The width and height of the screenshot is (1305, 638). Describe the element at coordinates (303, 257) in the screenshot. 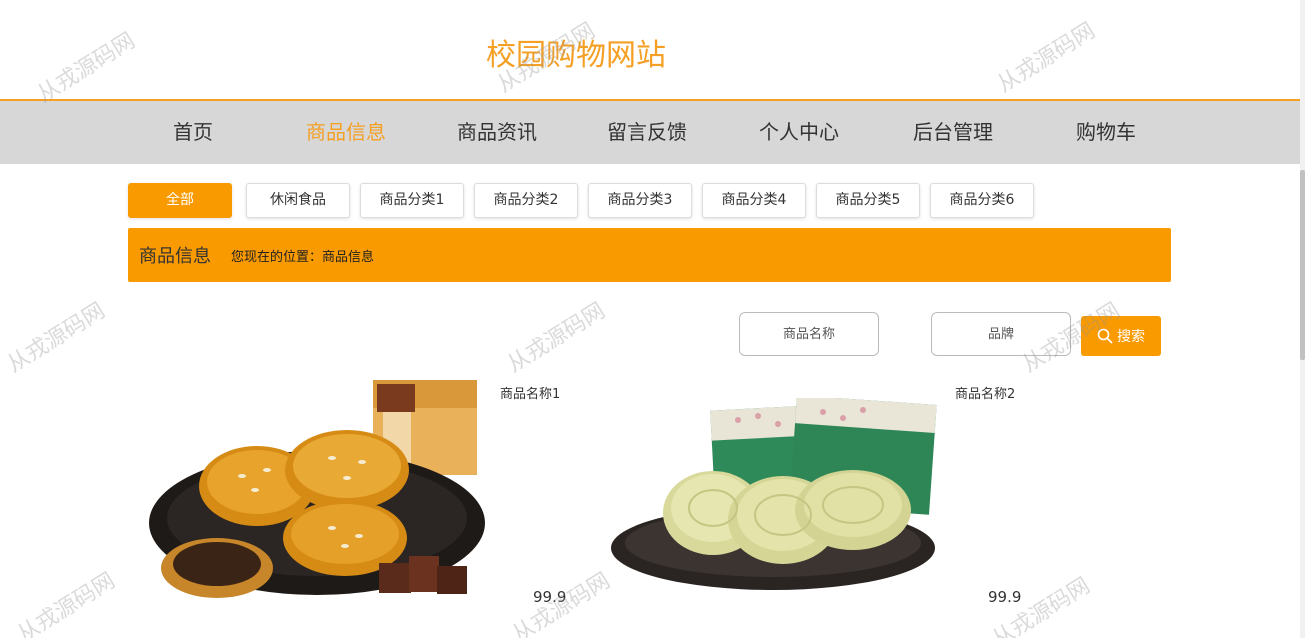

I see `breadcrumb-path: 您现在的位置：商品信息` at that location.